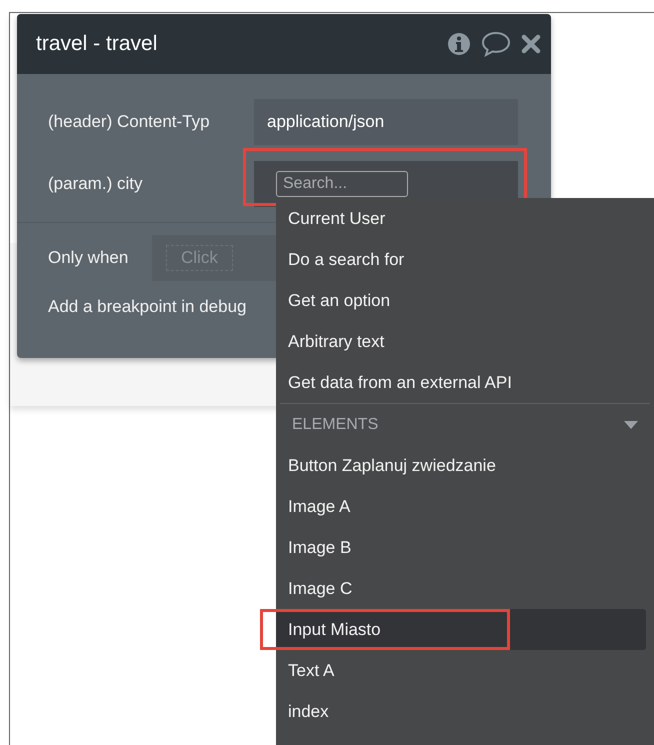  I want to click on menu-item: Button Zaplanuj zwiedzanie, so click(461, 465).